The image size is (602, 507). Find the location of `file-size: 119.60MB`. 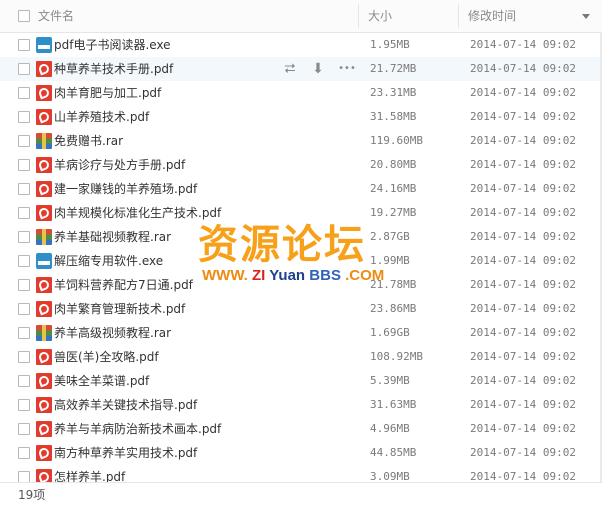

file-size: 119.60MB is located at coordinates (396, 140).